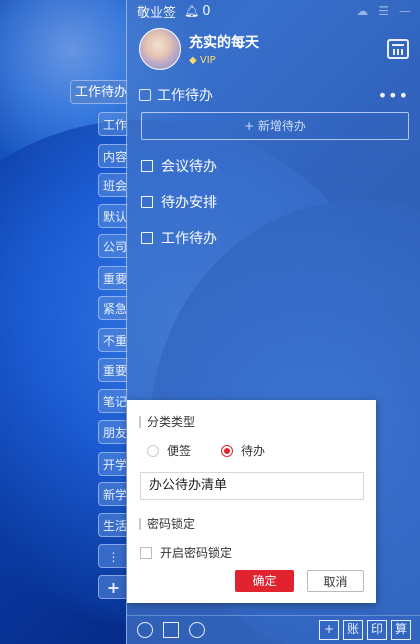 The image size is (420, 644). I want to click on todo-item: 会议待办, so click(273, 166).